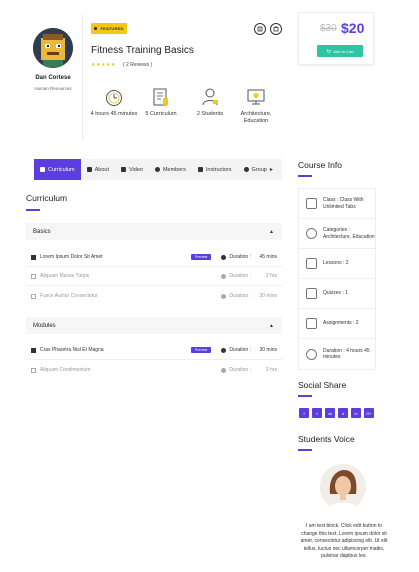 This screenshot has width=419, height=572. I want to click on delicious-icon: d, so click(343, 413).